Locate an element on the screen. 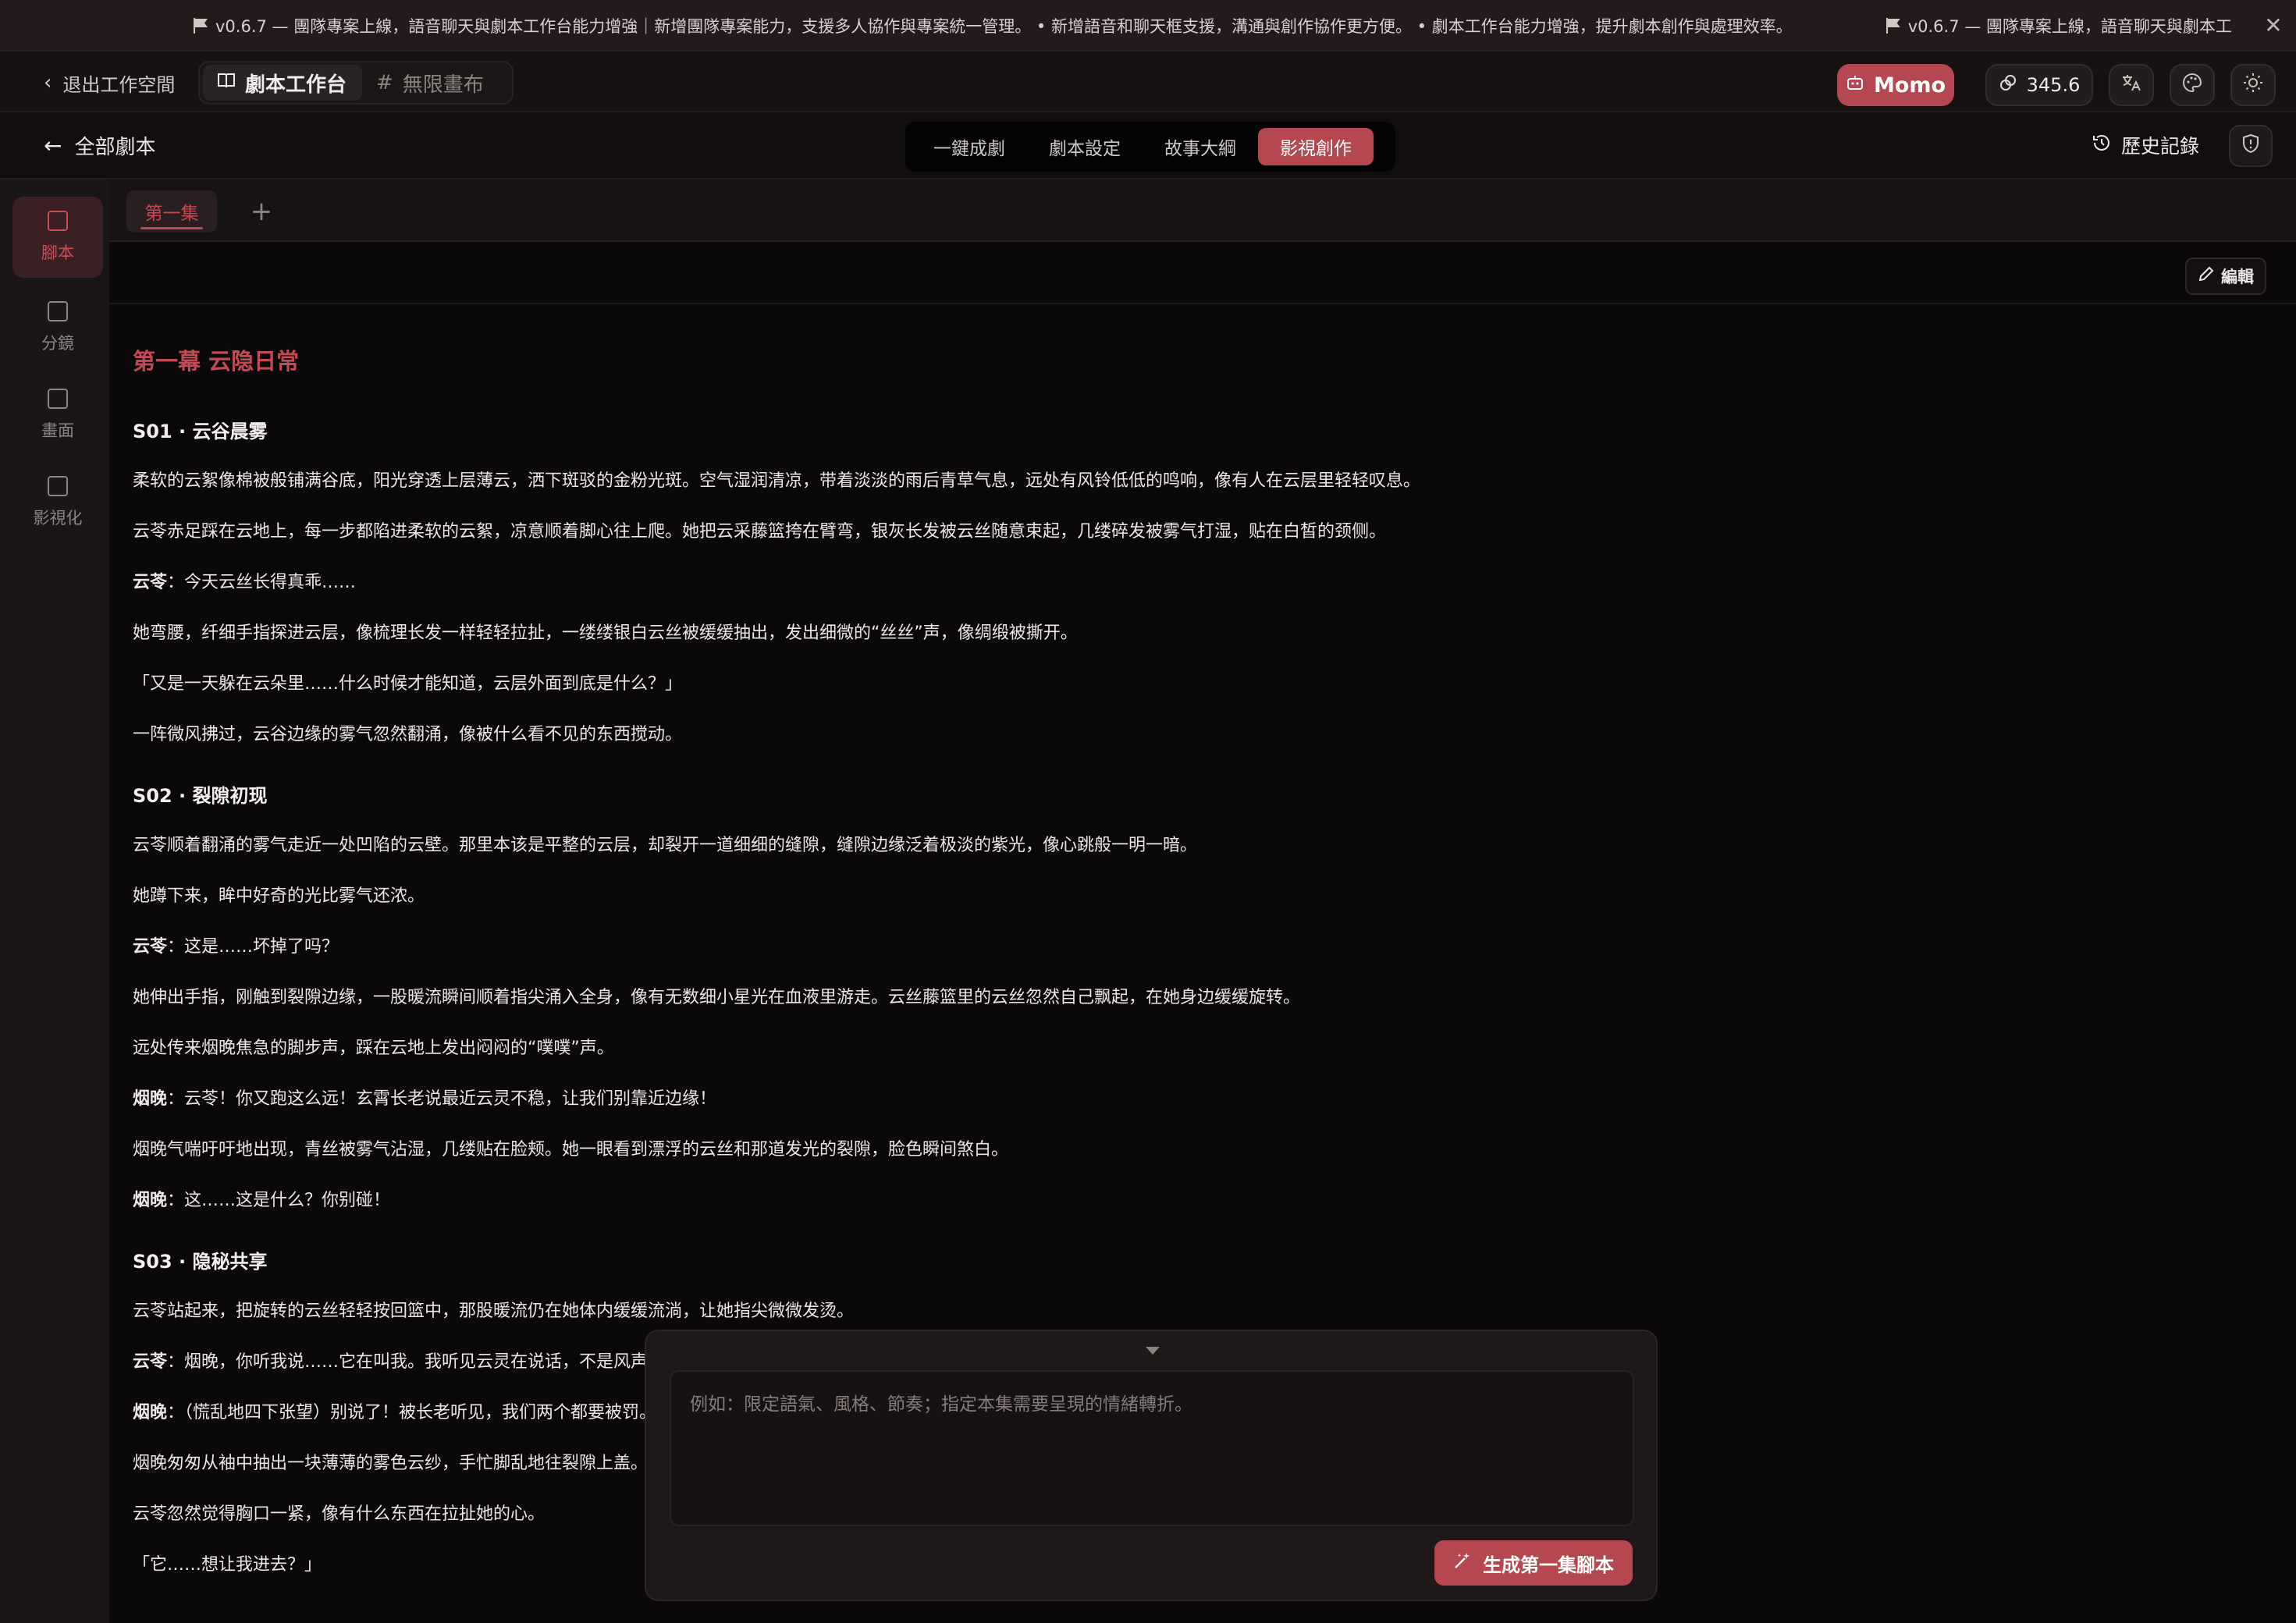 Image resolution: width=2296 pixels, height=1623 pixels. tab-story-outline: 故事大綱 is located at coordinates (1200, 146).